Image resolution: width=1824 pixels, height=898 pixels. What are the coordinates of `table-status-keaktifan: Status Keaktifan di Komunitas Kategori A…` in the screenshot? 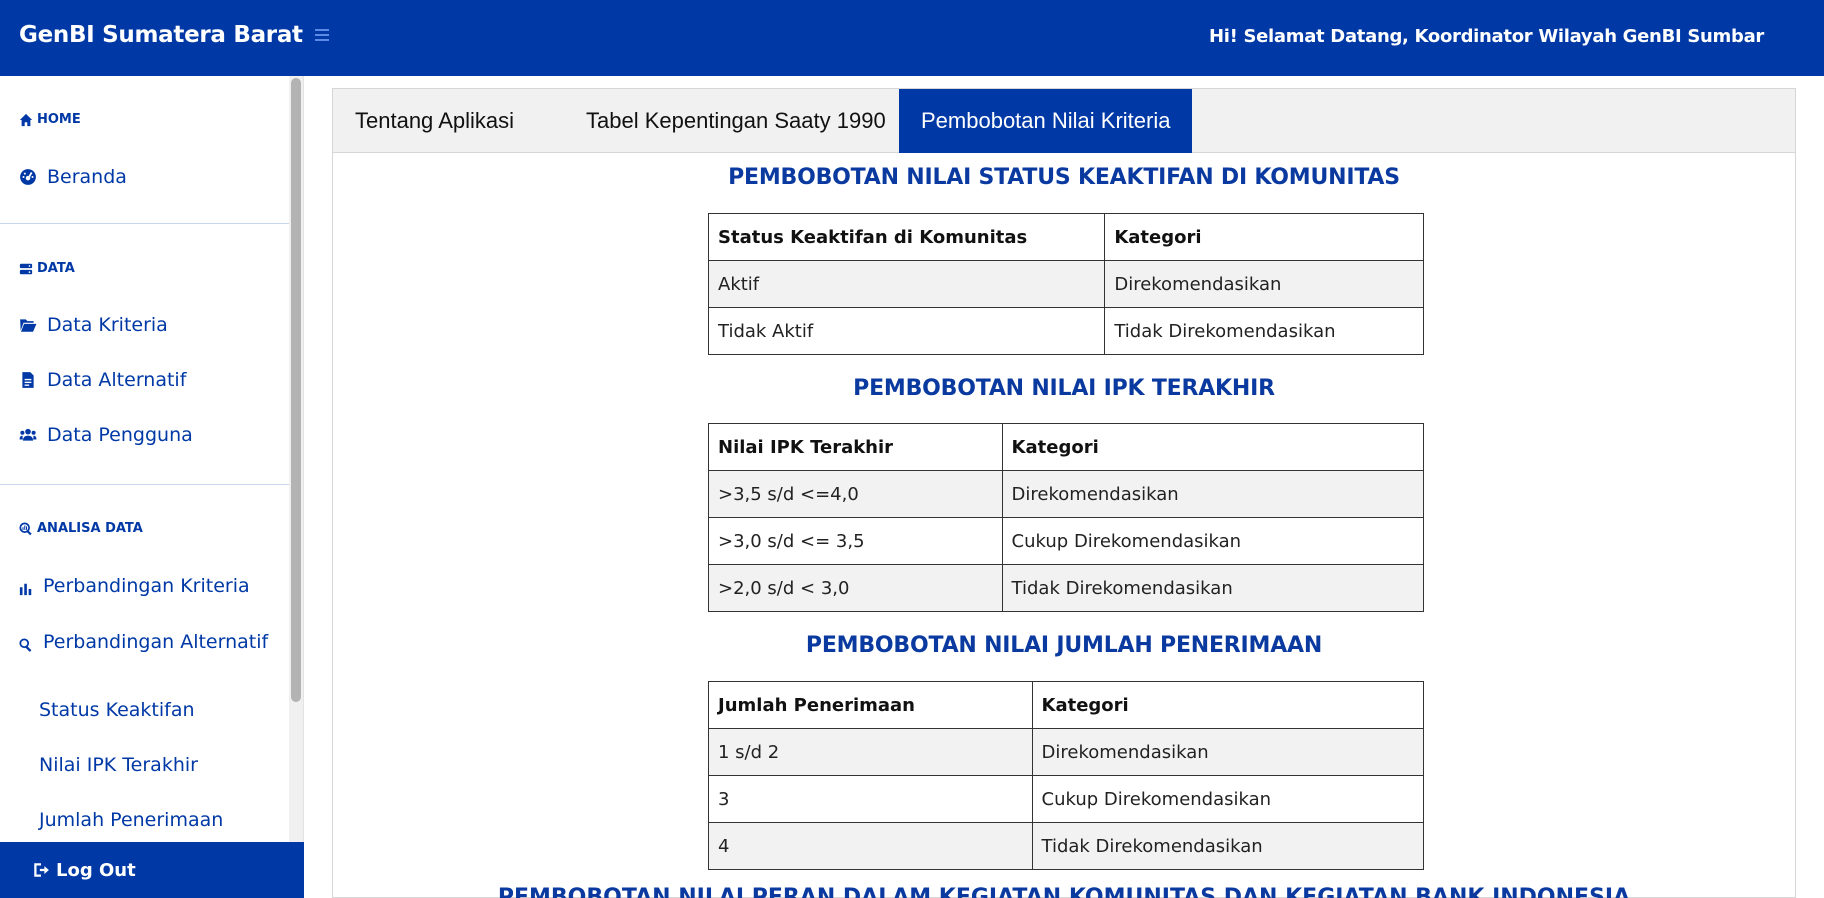 It's located at (1065, 284).